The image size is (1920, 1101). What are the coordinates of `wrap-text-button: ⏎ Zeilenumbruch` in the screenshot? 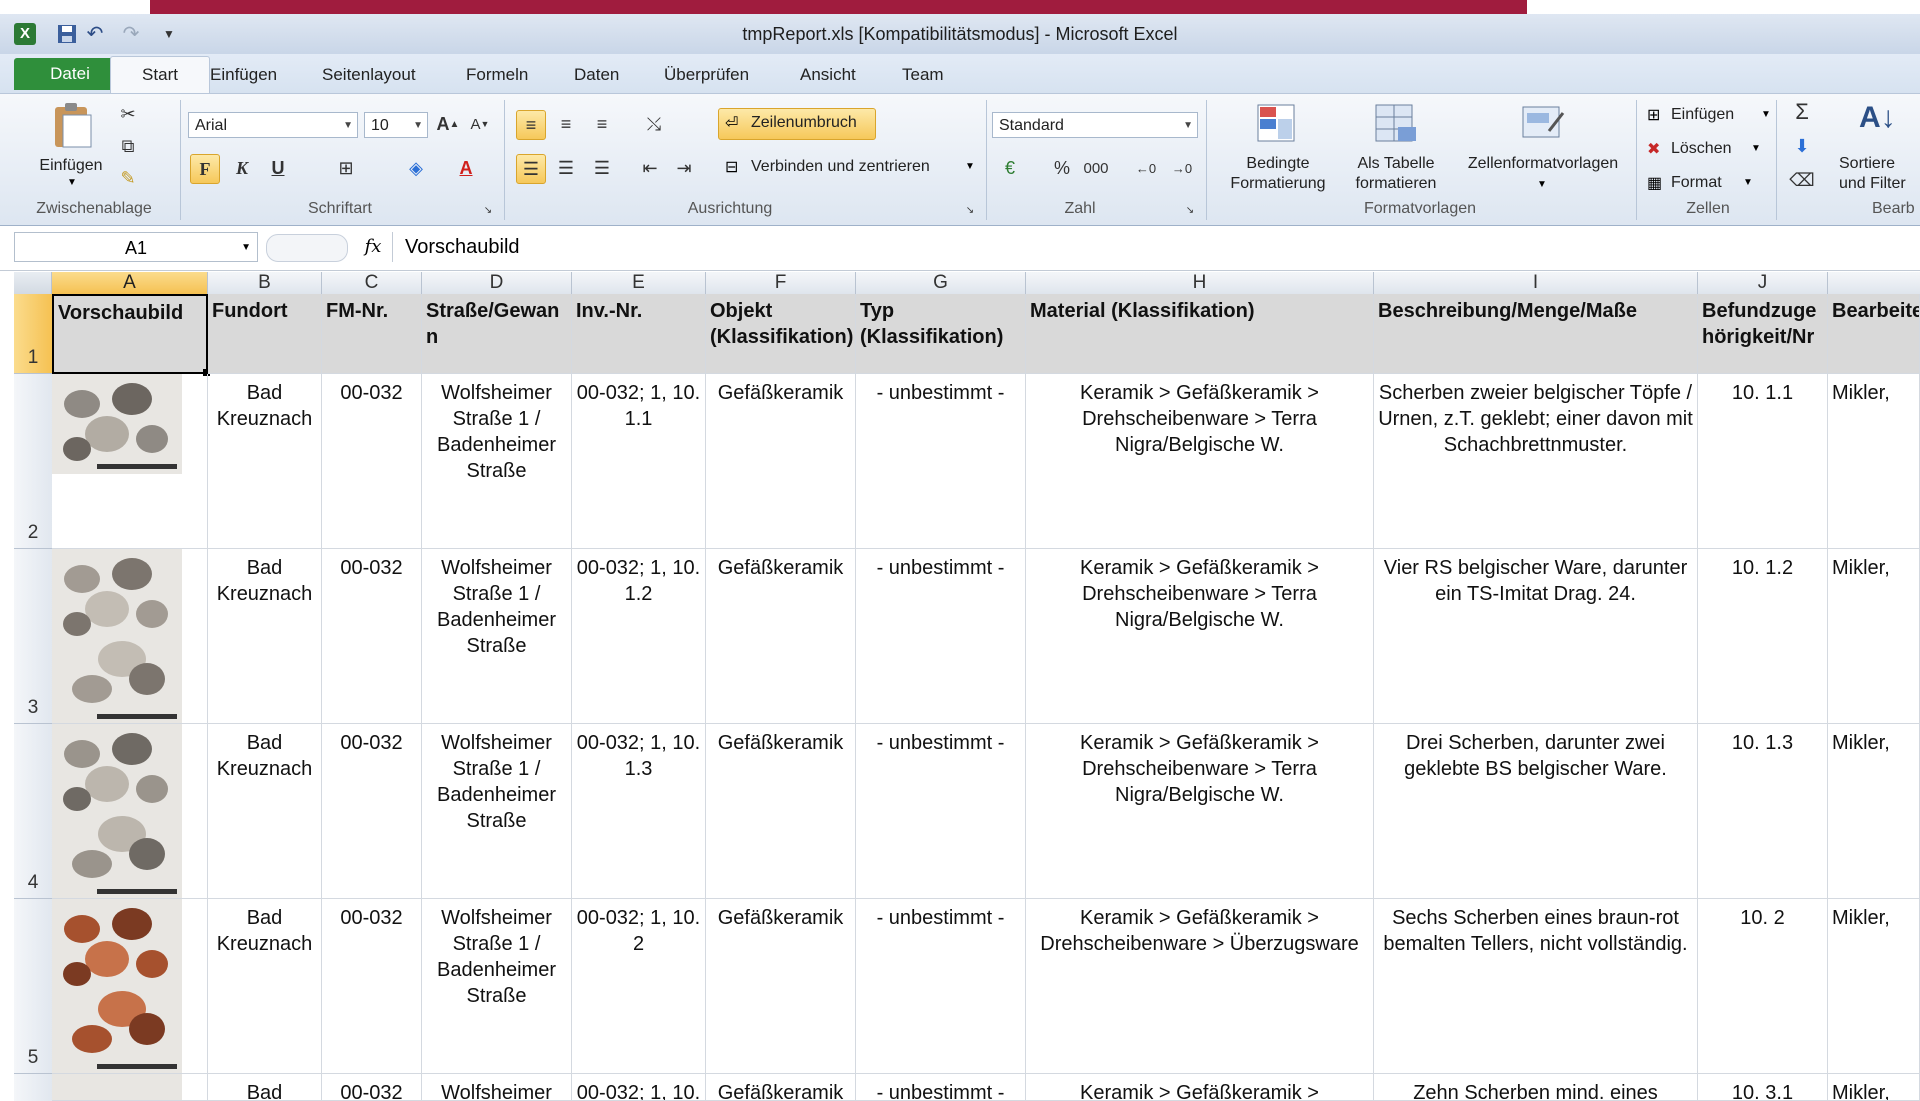 It's located at (797, 124).